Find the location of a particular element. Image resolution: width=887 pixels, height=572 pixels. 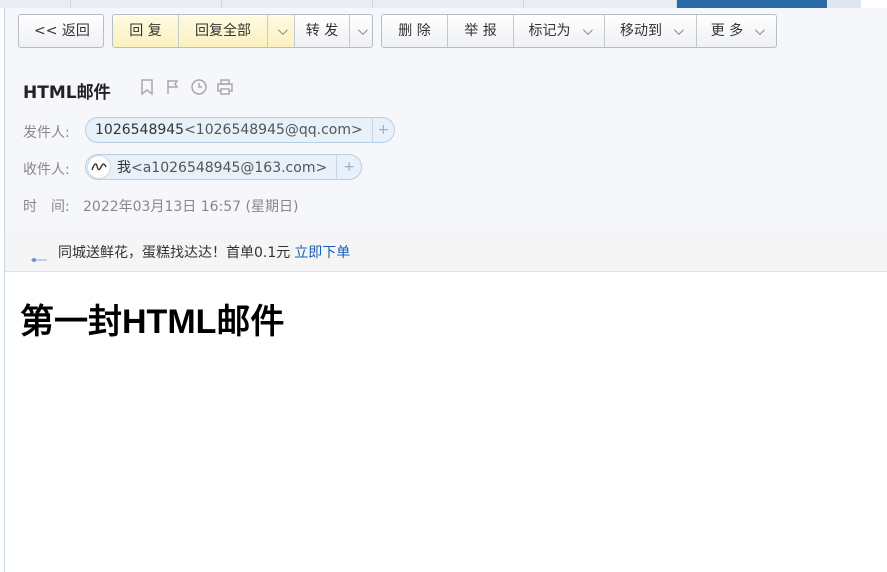

bookmark-icon is located at coordinates (147, 87).